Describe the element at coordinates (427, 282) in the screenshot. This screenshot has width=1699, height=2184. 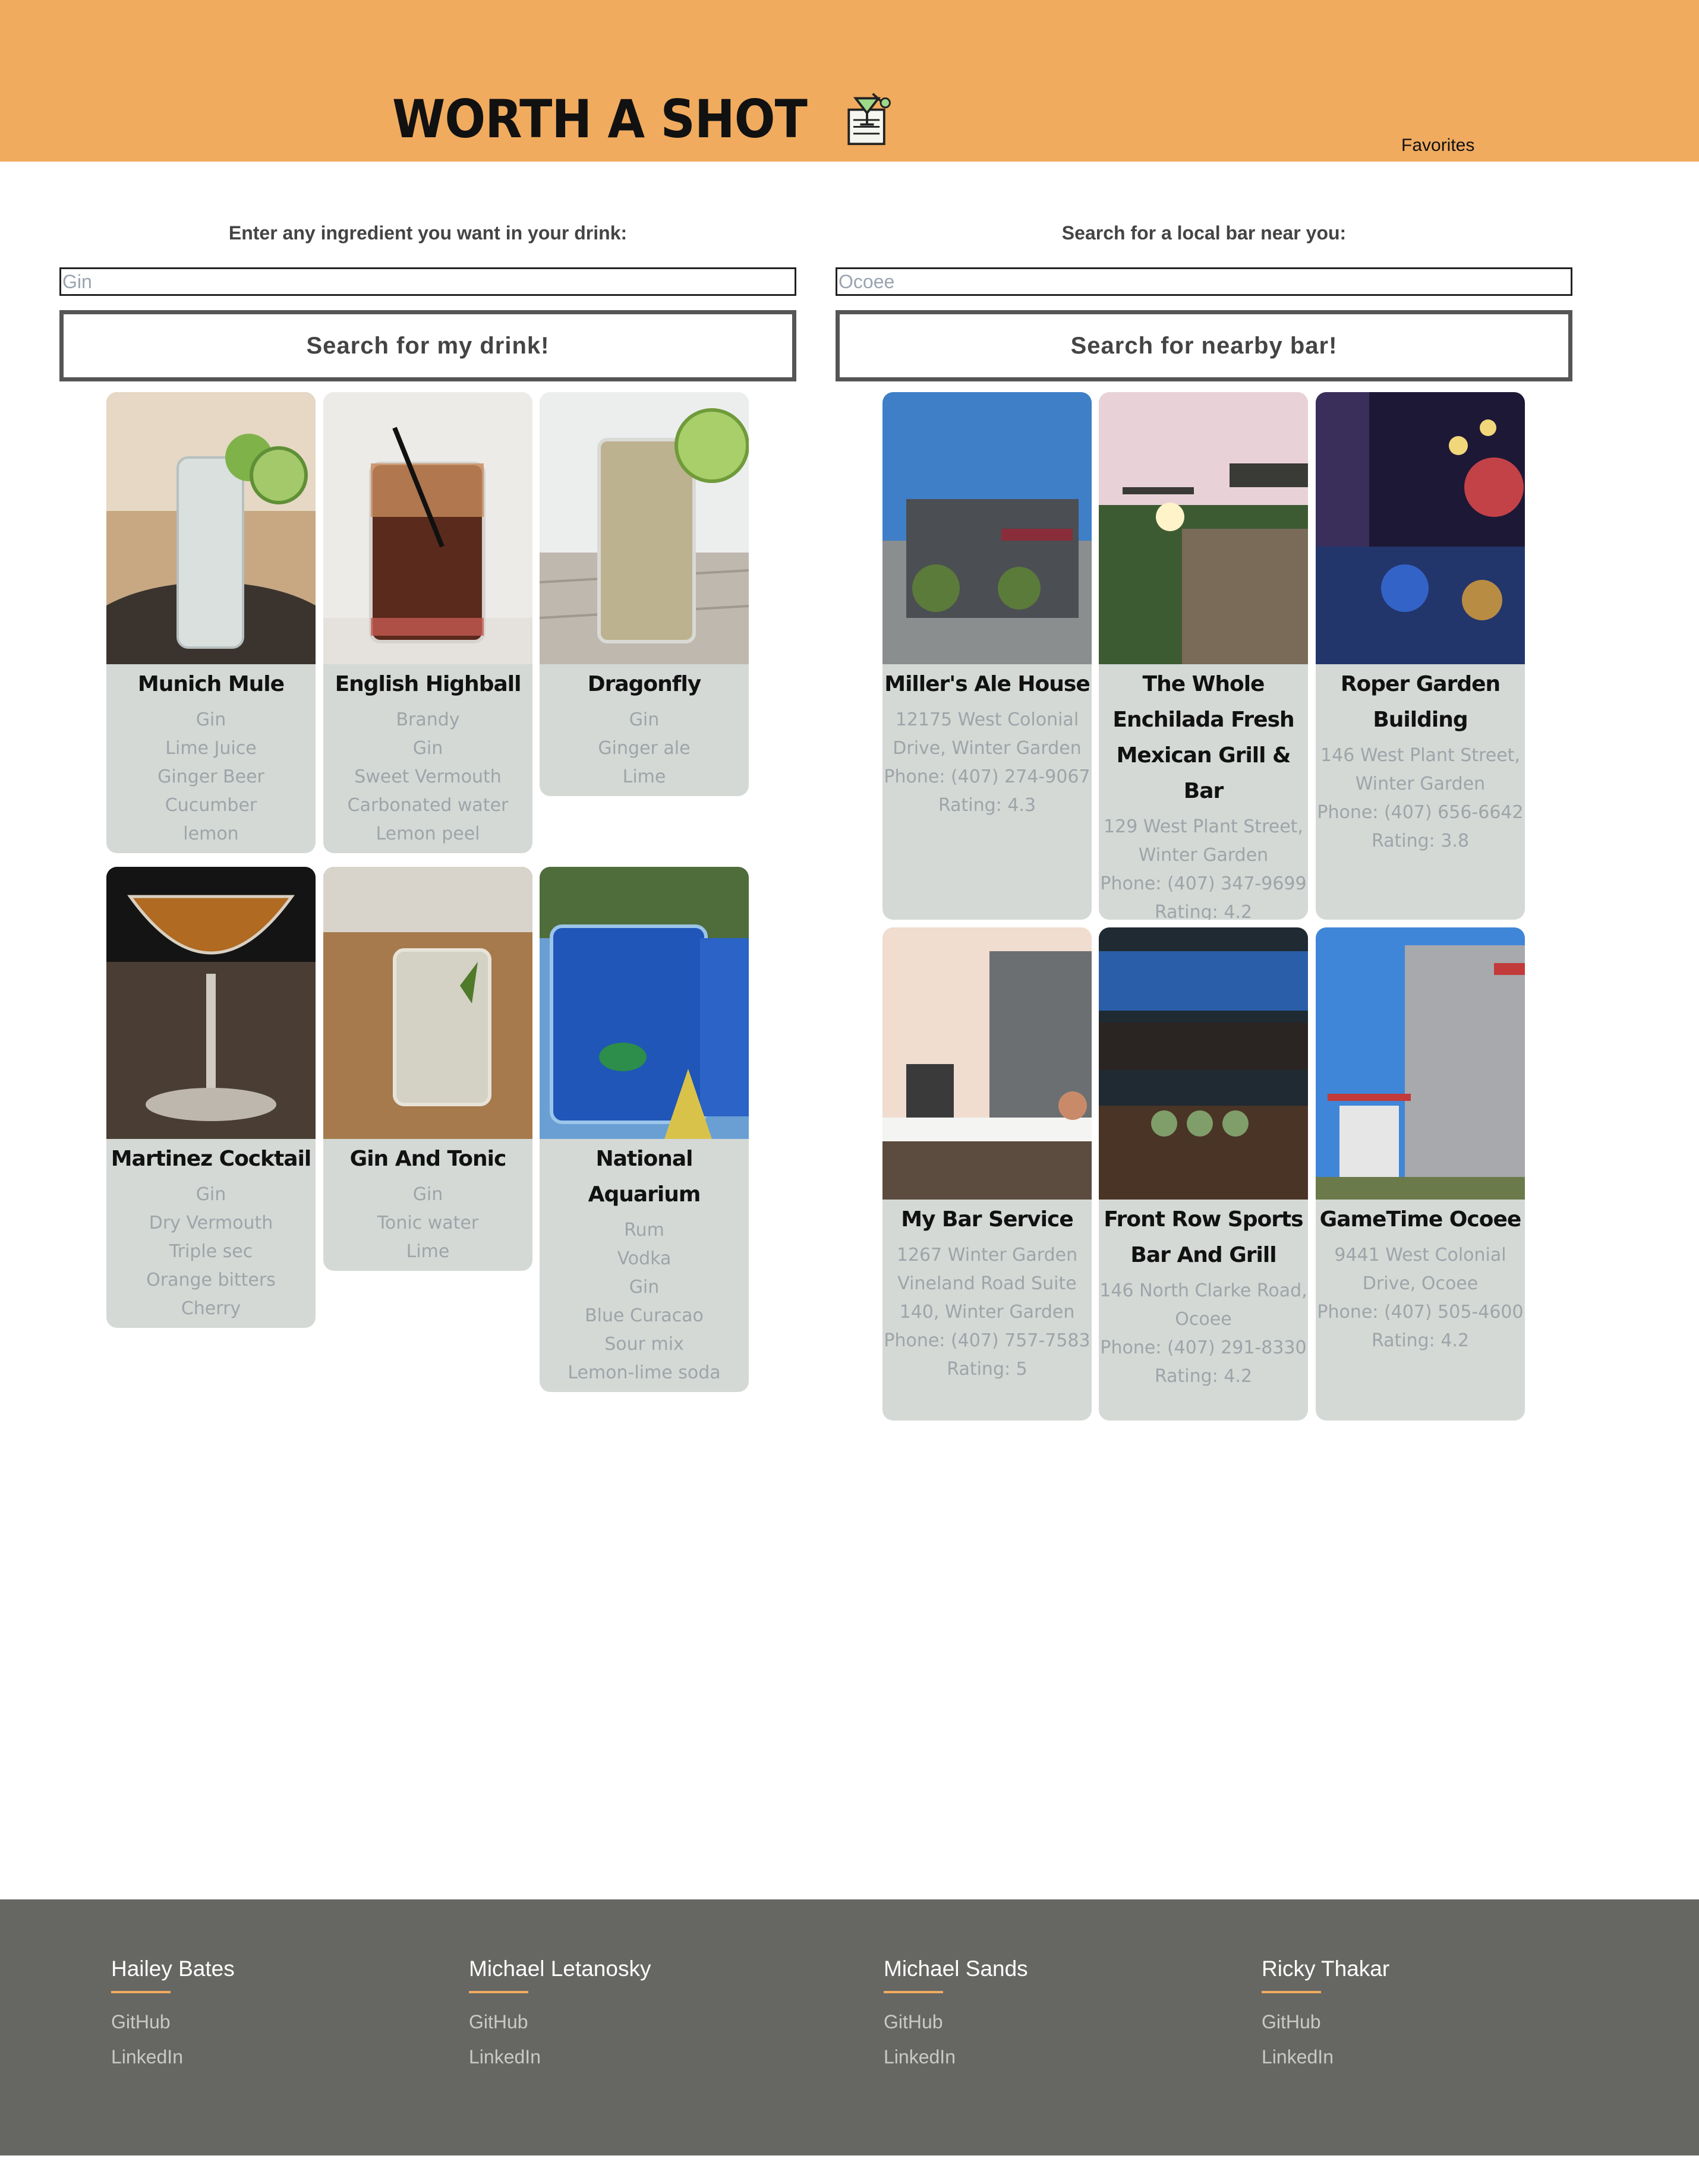
I see `ingredient-input` at that location.